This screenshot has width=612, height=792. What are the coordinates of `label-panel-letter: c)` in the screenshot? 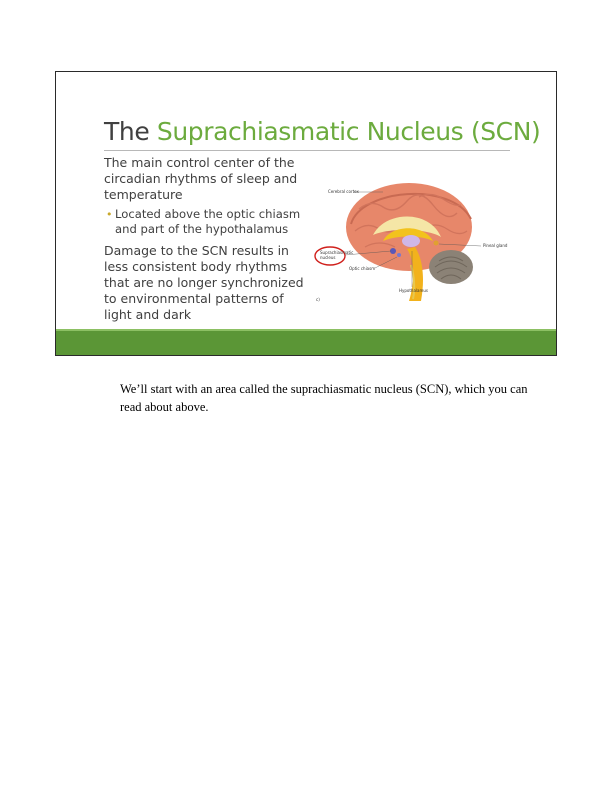 It's located at (318, 299).